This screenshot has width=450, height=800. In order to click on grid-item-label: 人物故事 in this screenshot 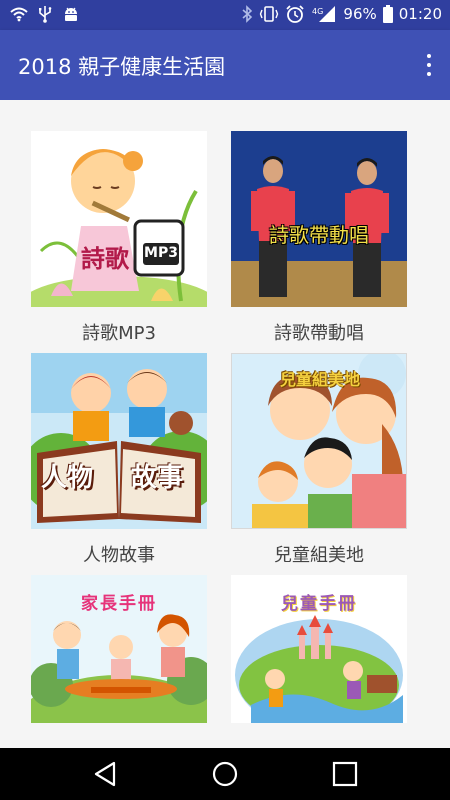, I will do `click(119, 555)`.